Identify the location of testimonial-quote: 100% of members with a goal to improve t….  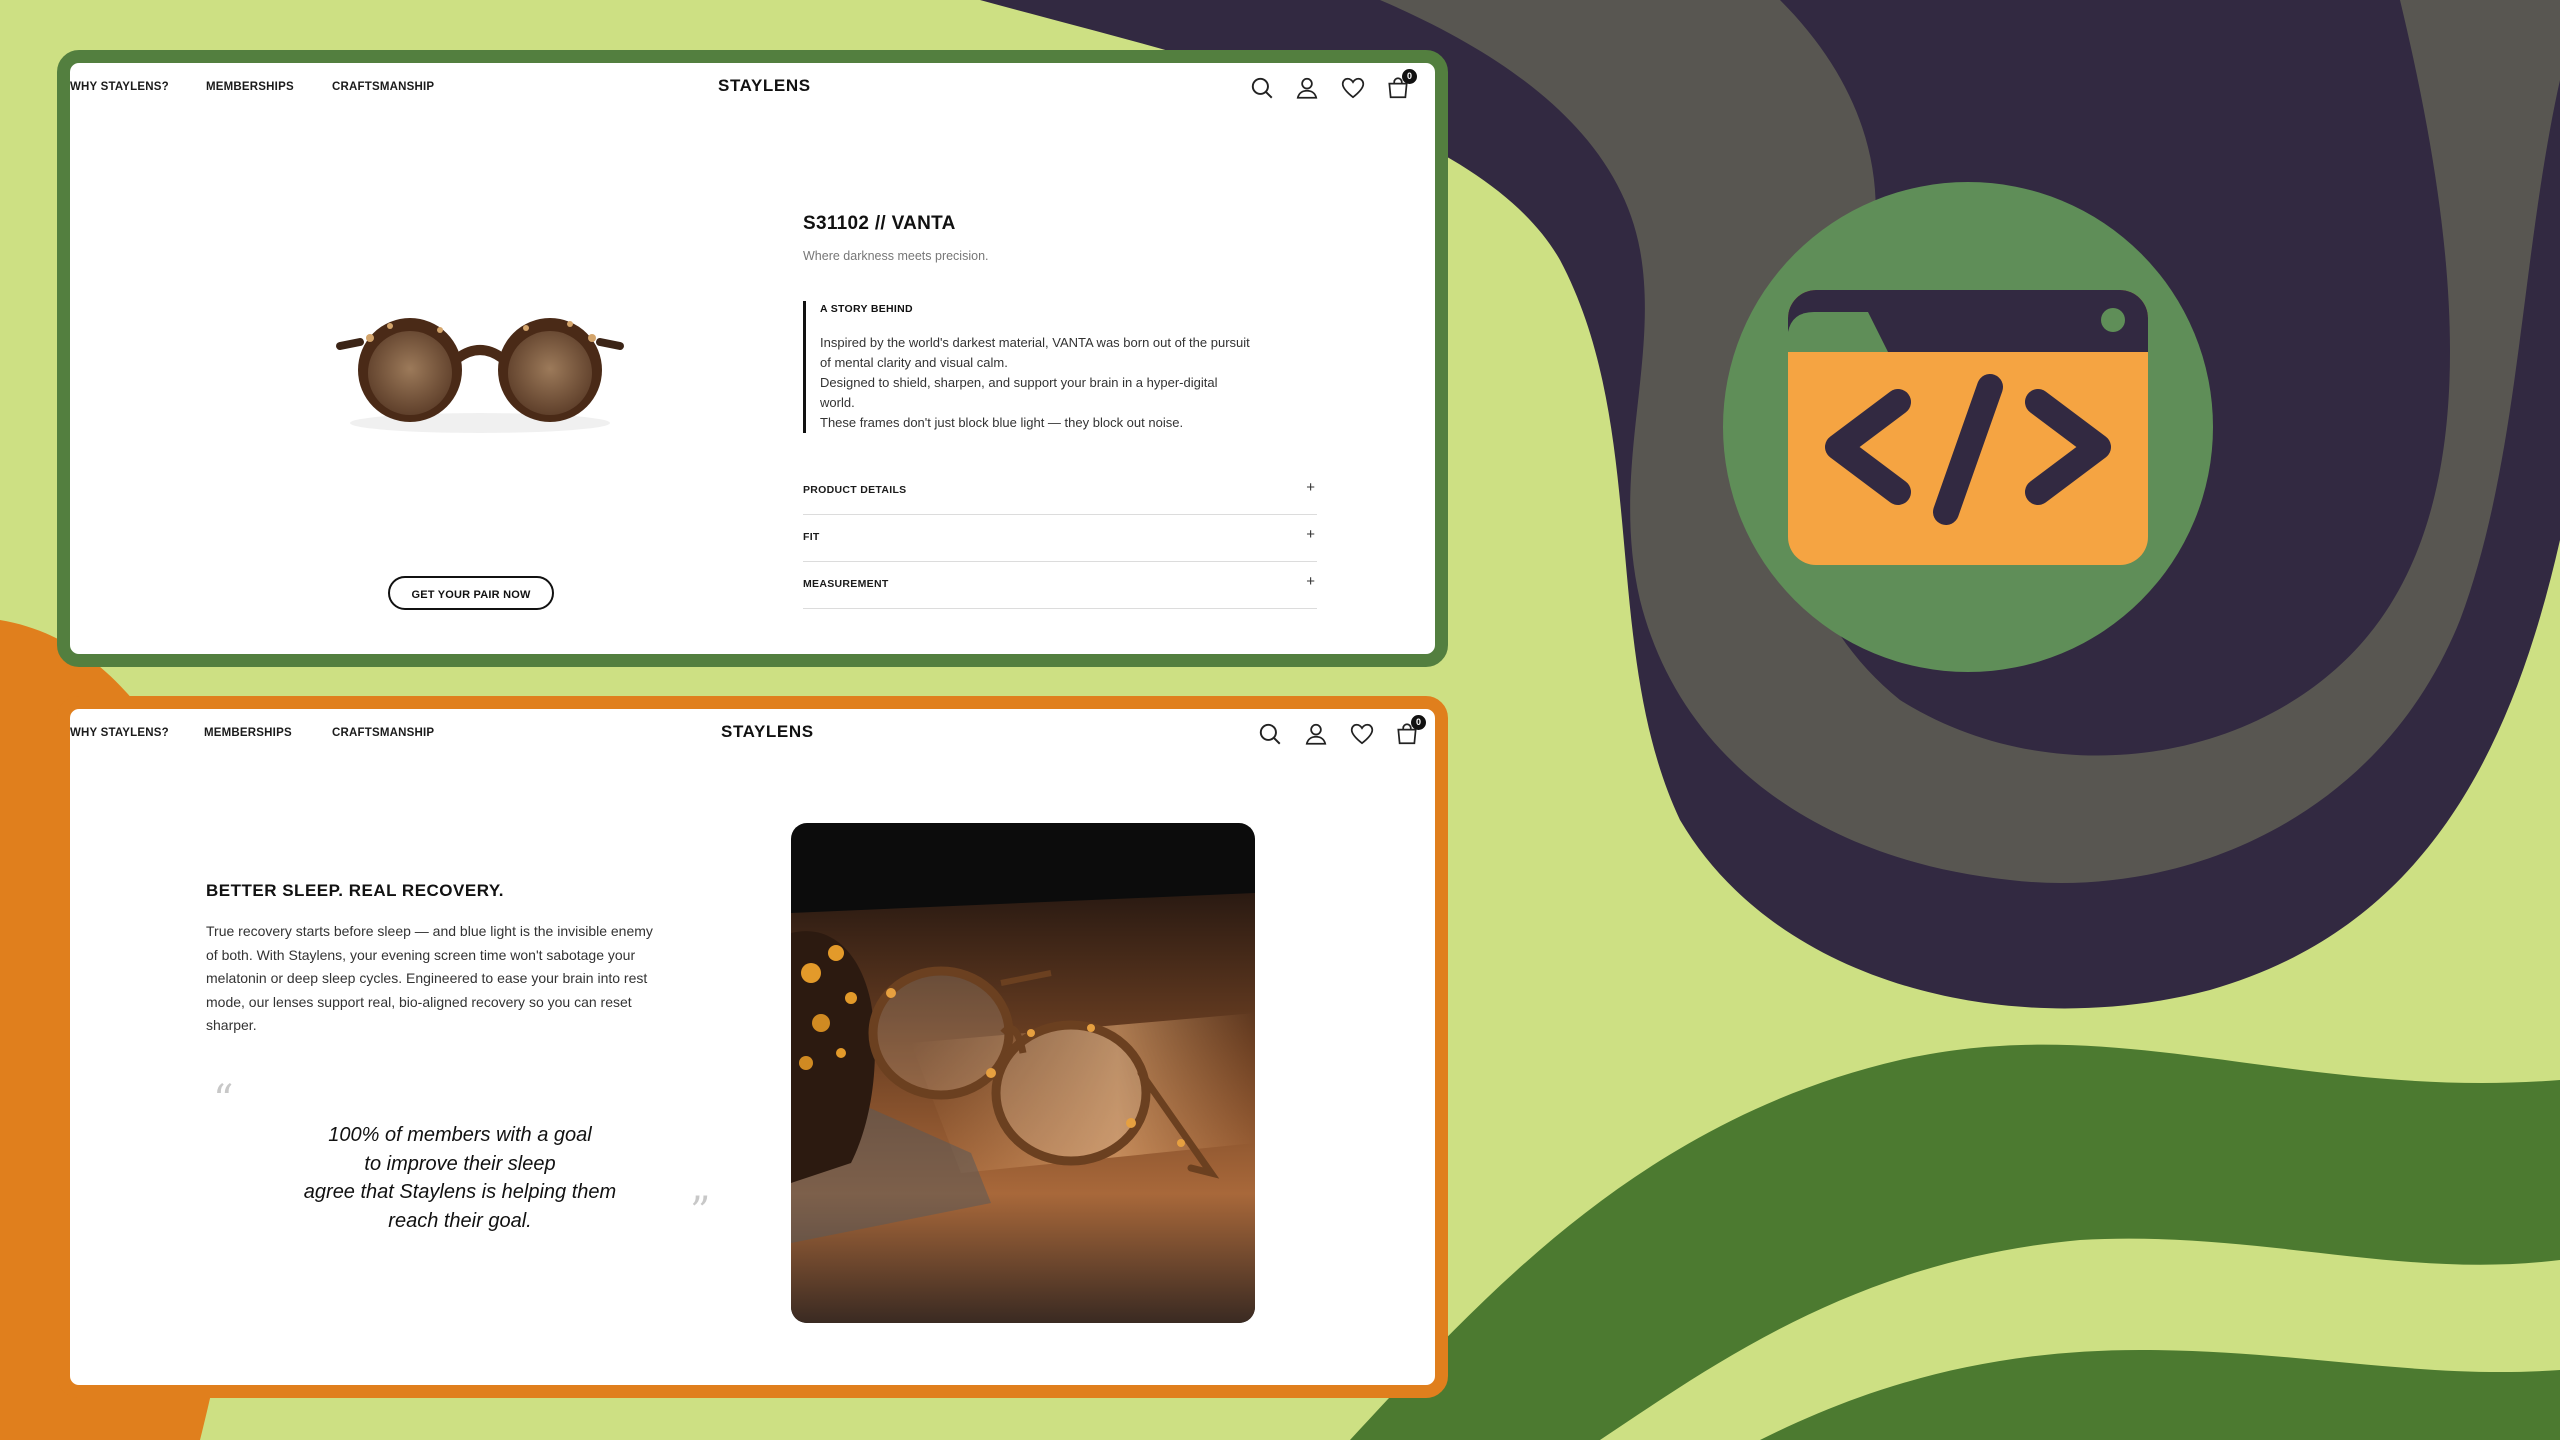
(460, 1178).